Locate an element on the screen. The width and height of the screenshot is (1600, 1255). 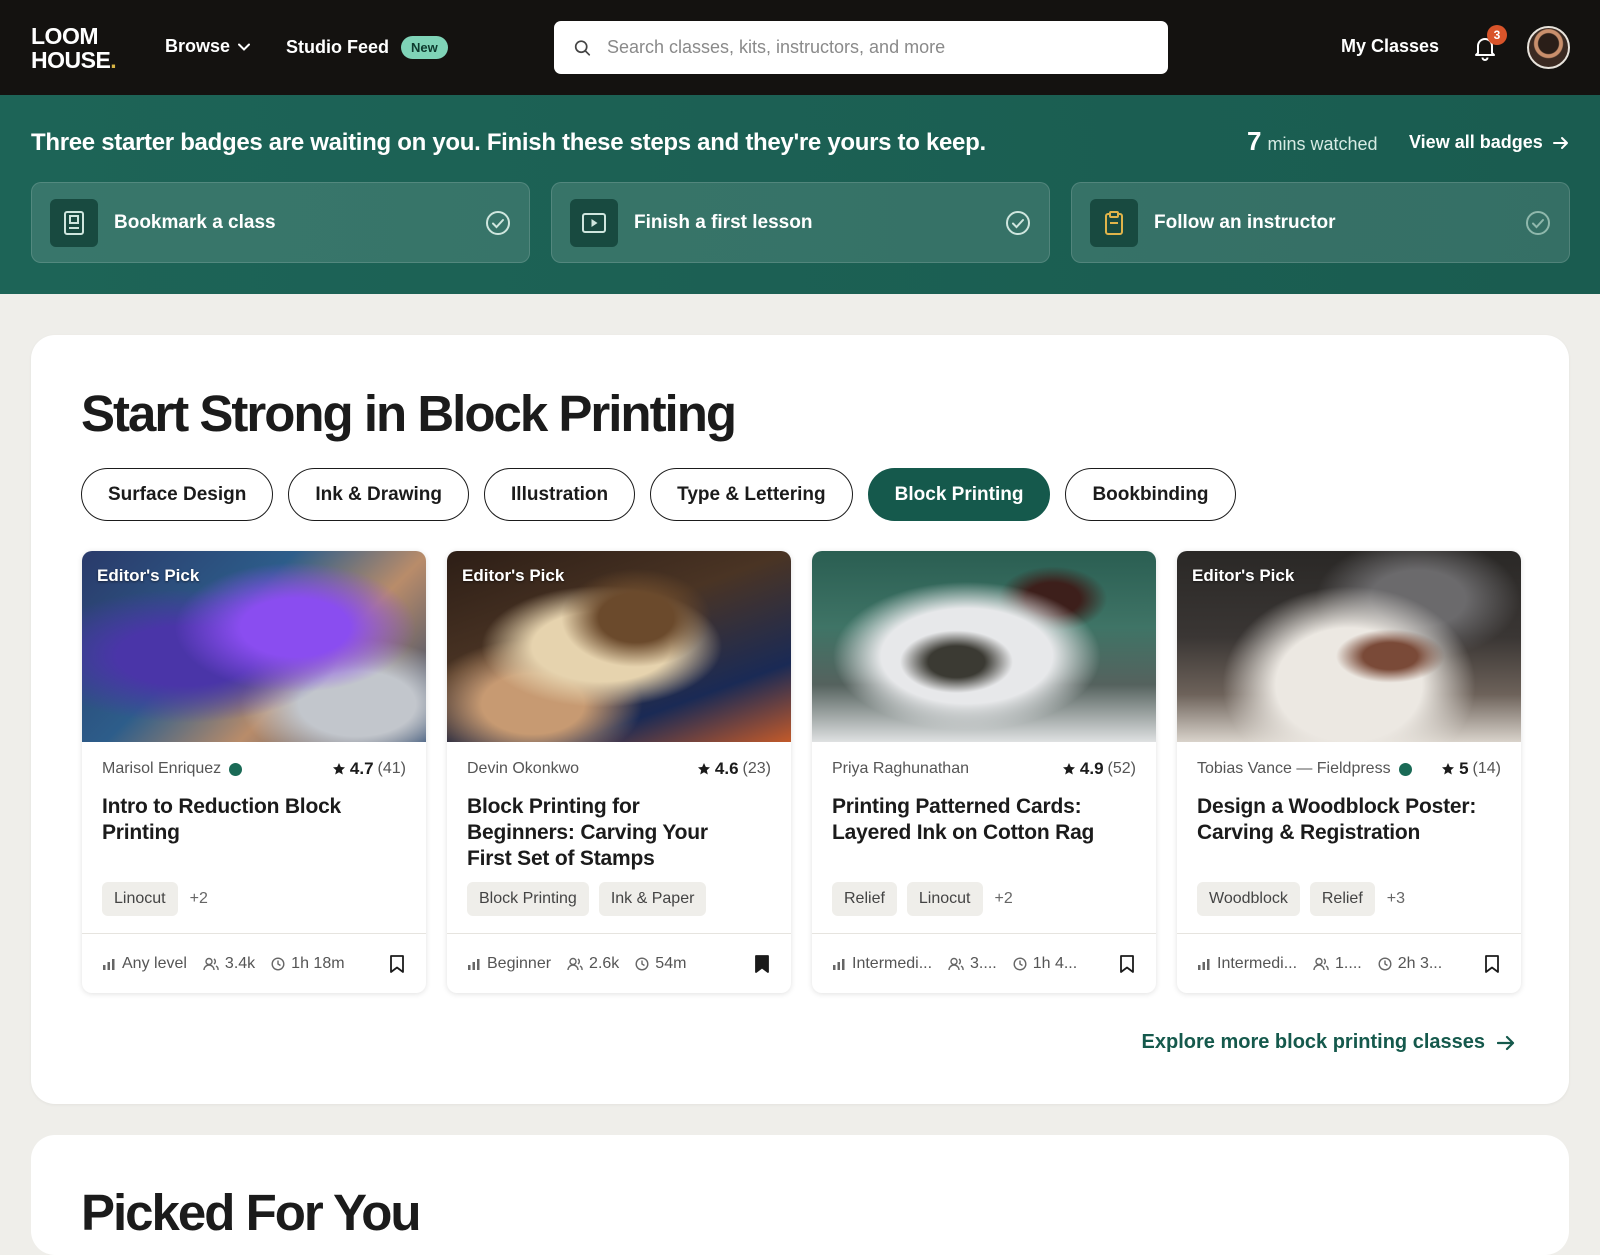
badge-step-label: Finish a first lesson is located at coordinates (723, 222).